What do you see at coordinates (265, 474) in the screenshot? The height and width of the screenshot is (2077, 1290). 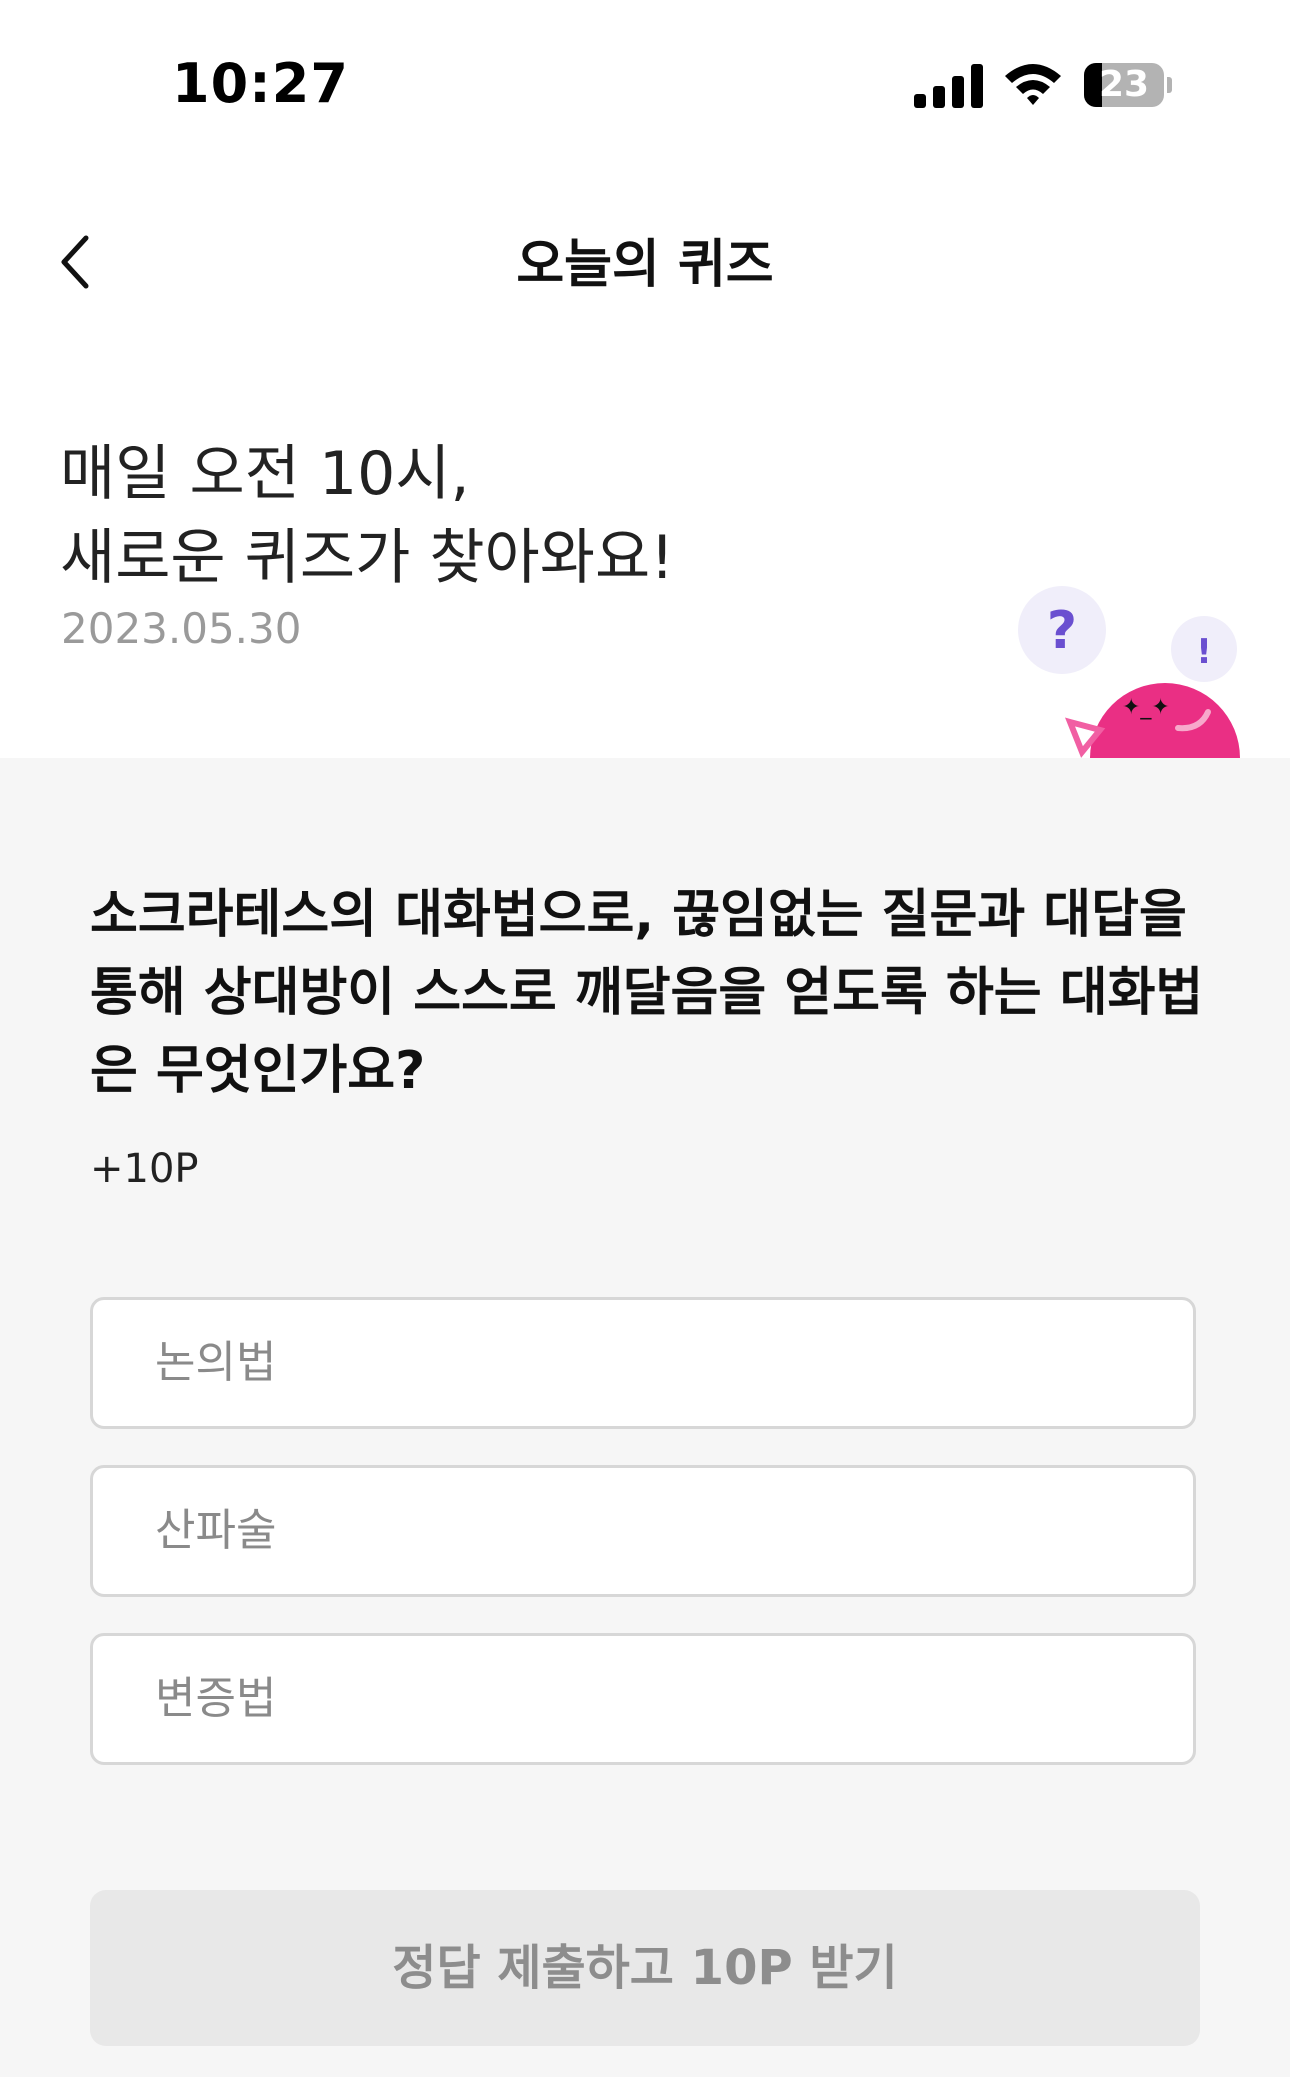 I see `hero-headline-line-1: 매일 오전 10시,` at bounding box center [265, 474].